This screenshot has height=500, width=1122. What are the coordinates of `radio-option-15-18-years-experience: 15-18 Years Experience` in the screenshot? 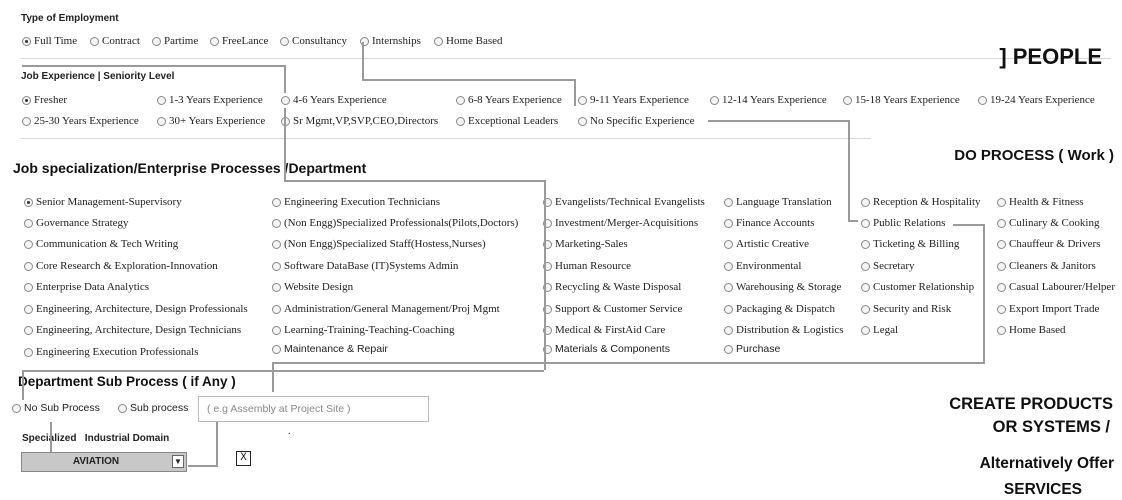 It's located at (901, 100).